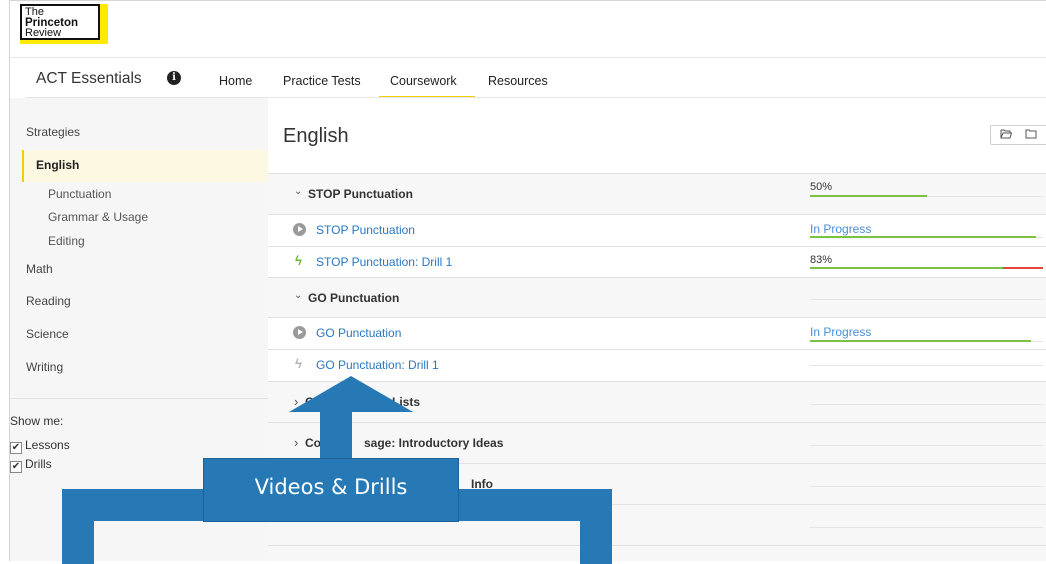 The height and width of the screenshot is (564, 1046). What do you see at coordinates (354, 298) in the screenshot?
I see `group-label: GO Punctuation` at bounding box center [354, 298].